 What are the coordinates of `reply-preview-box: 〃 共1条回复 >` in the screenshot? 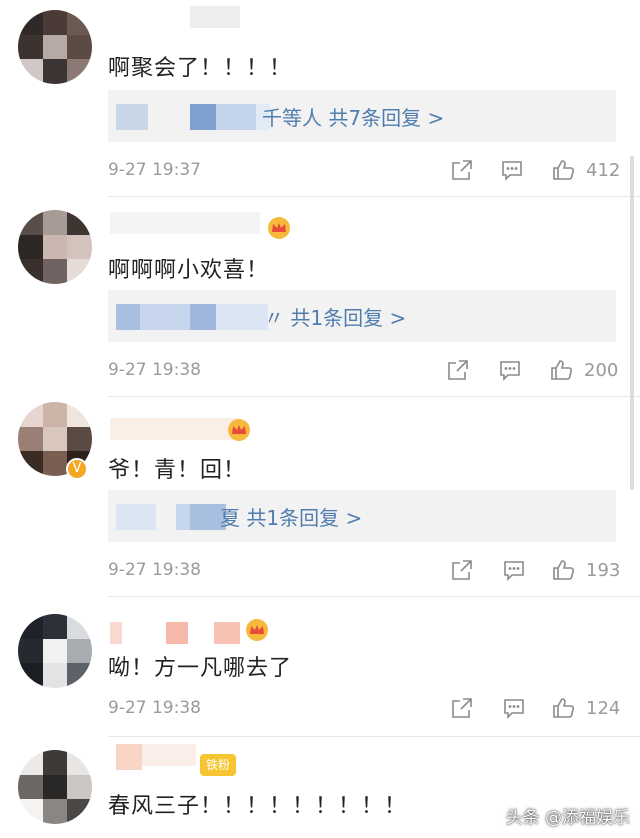 It's located at (362, 316).